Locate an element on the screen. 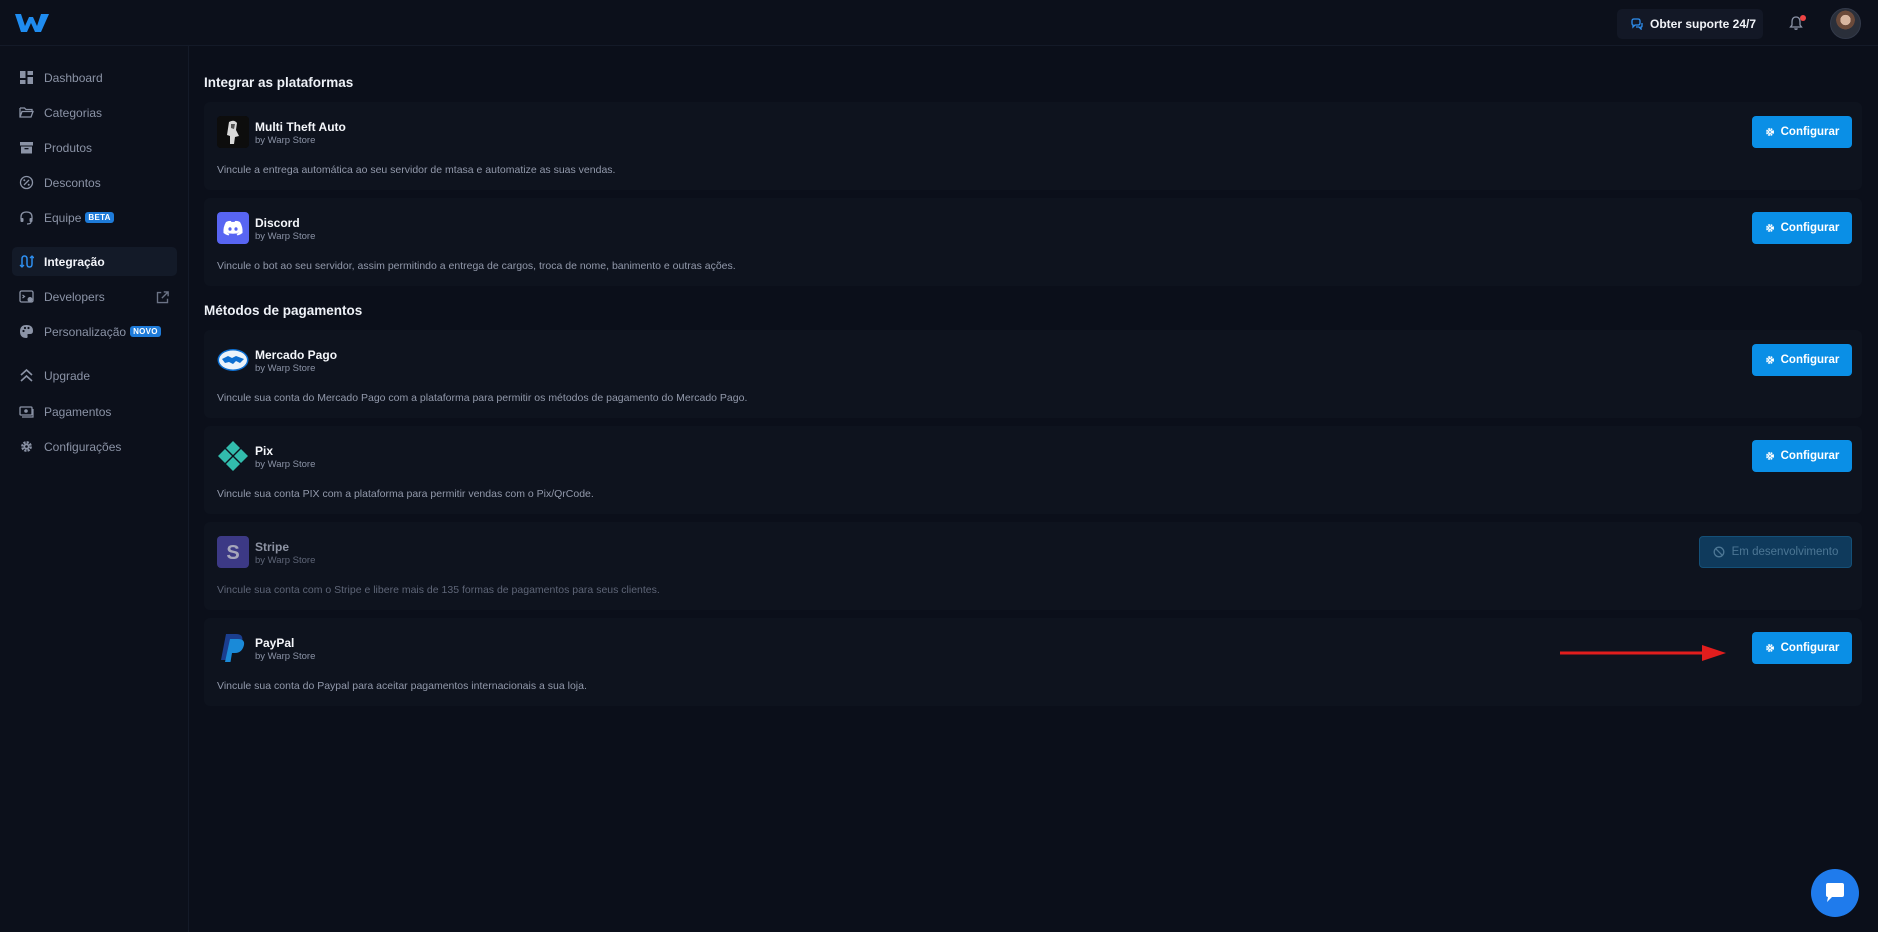 The width and height of the screenshot is (1878, 932). sidebar-item-categorias: Categorias is located at coordinates (94, 112).